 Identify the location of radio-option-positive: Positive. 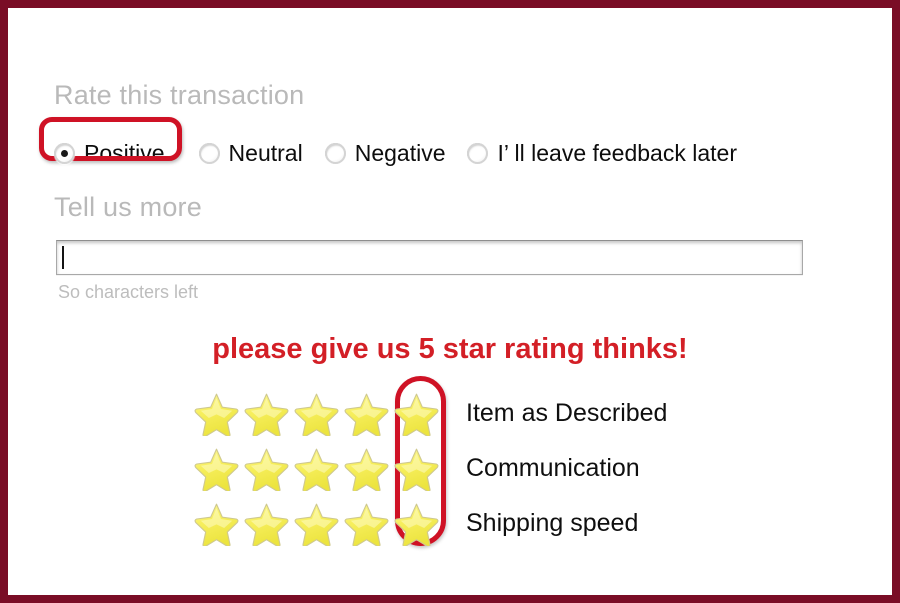
(110, 147).